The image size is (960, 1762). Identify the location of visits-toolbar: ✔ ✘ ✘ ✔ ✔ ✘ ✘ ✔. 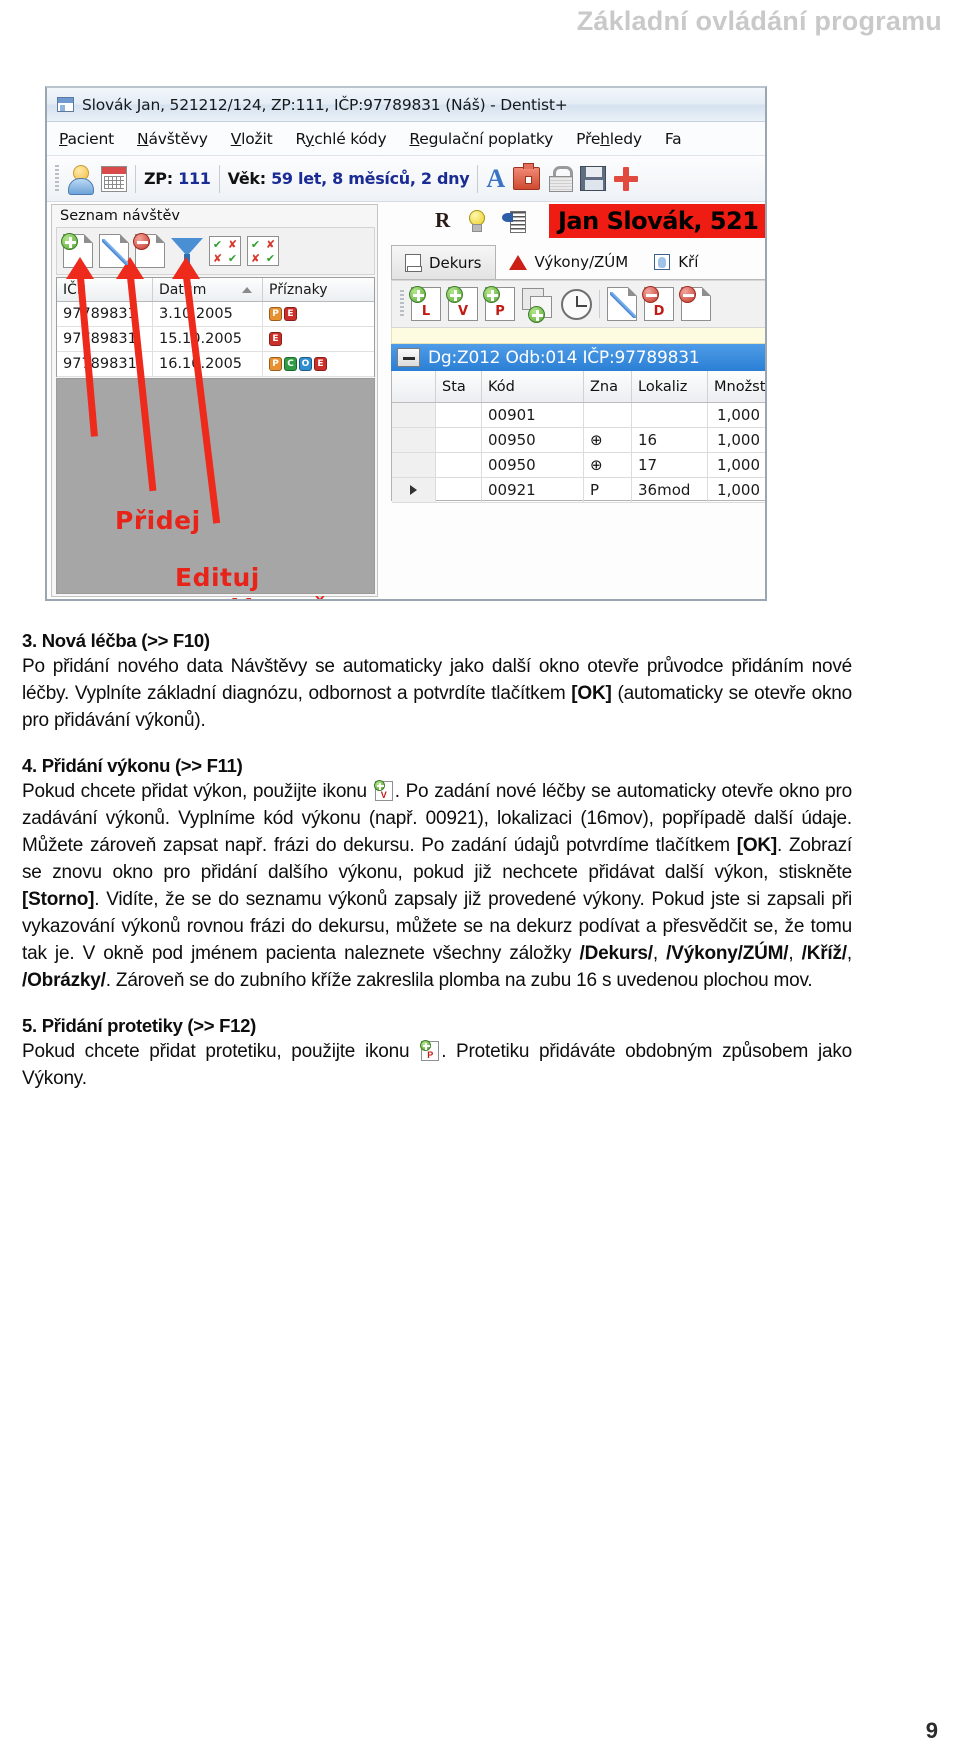
(215, 251).